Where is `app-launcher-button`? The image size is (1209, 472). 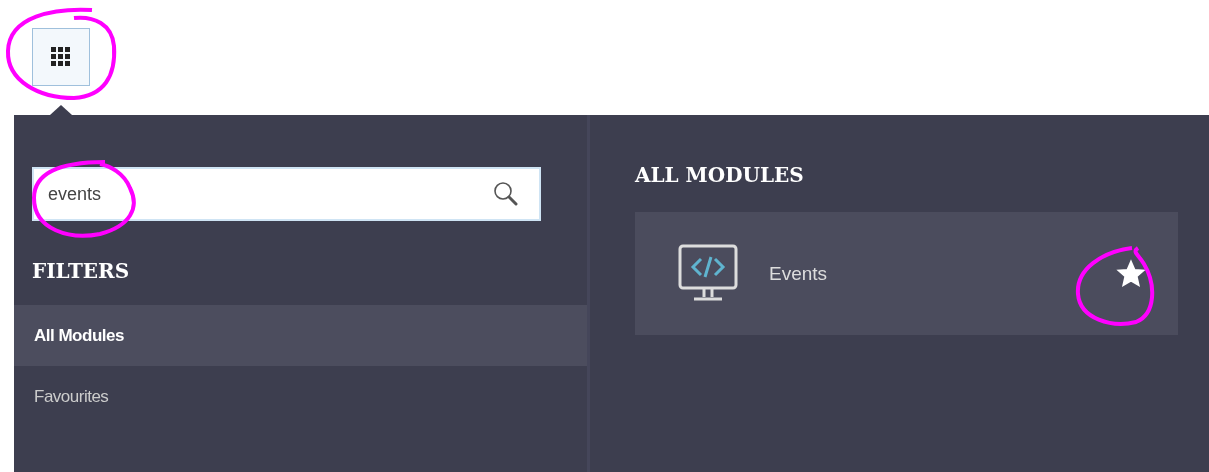 app-launcher-button is located at coordinates (61, 57).